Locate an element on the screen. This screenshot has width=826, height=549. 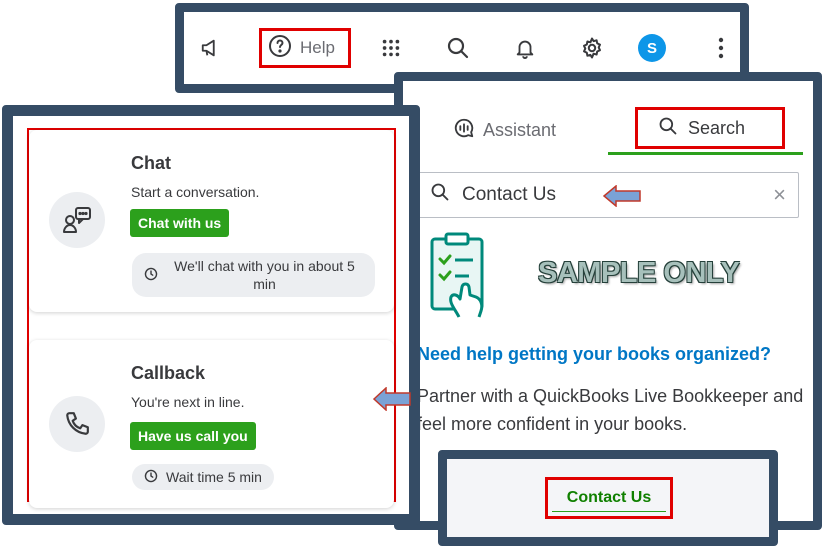
callback-wait-badge: Wait time 5 min is located at coordinates (203, 477).